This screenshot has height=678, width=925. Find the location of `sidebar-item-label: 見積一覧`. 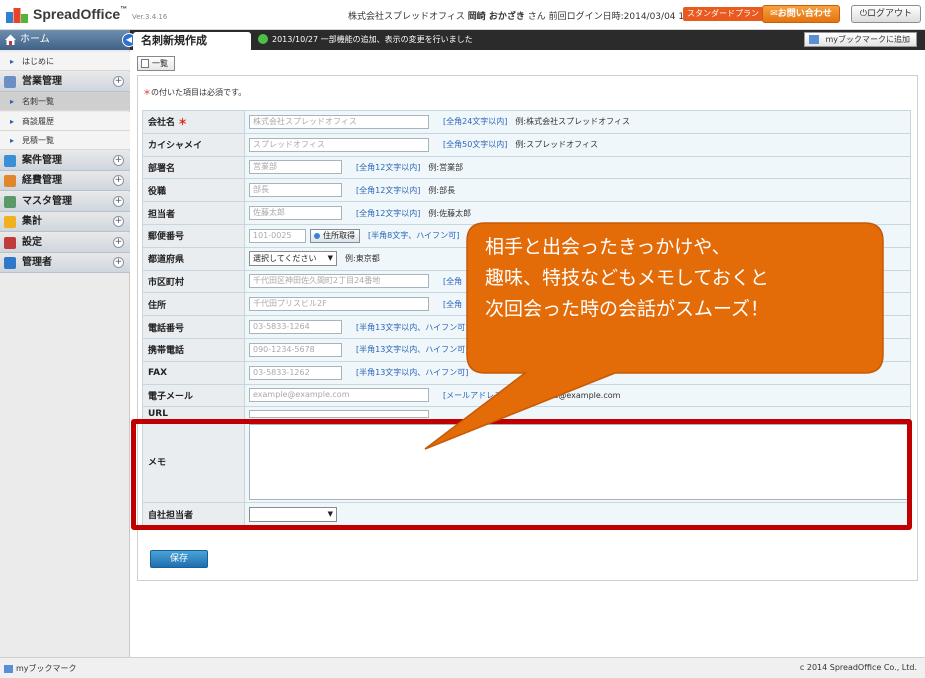

sidebar-item-label: 見積一覧 is located at coordinates (38, 140).